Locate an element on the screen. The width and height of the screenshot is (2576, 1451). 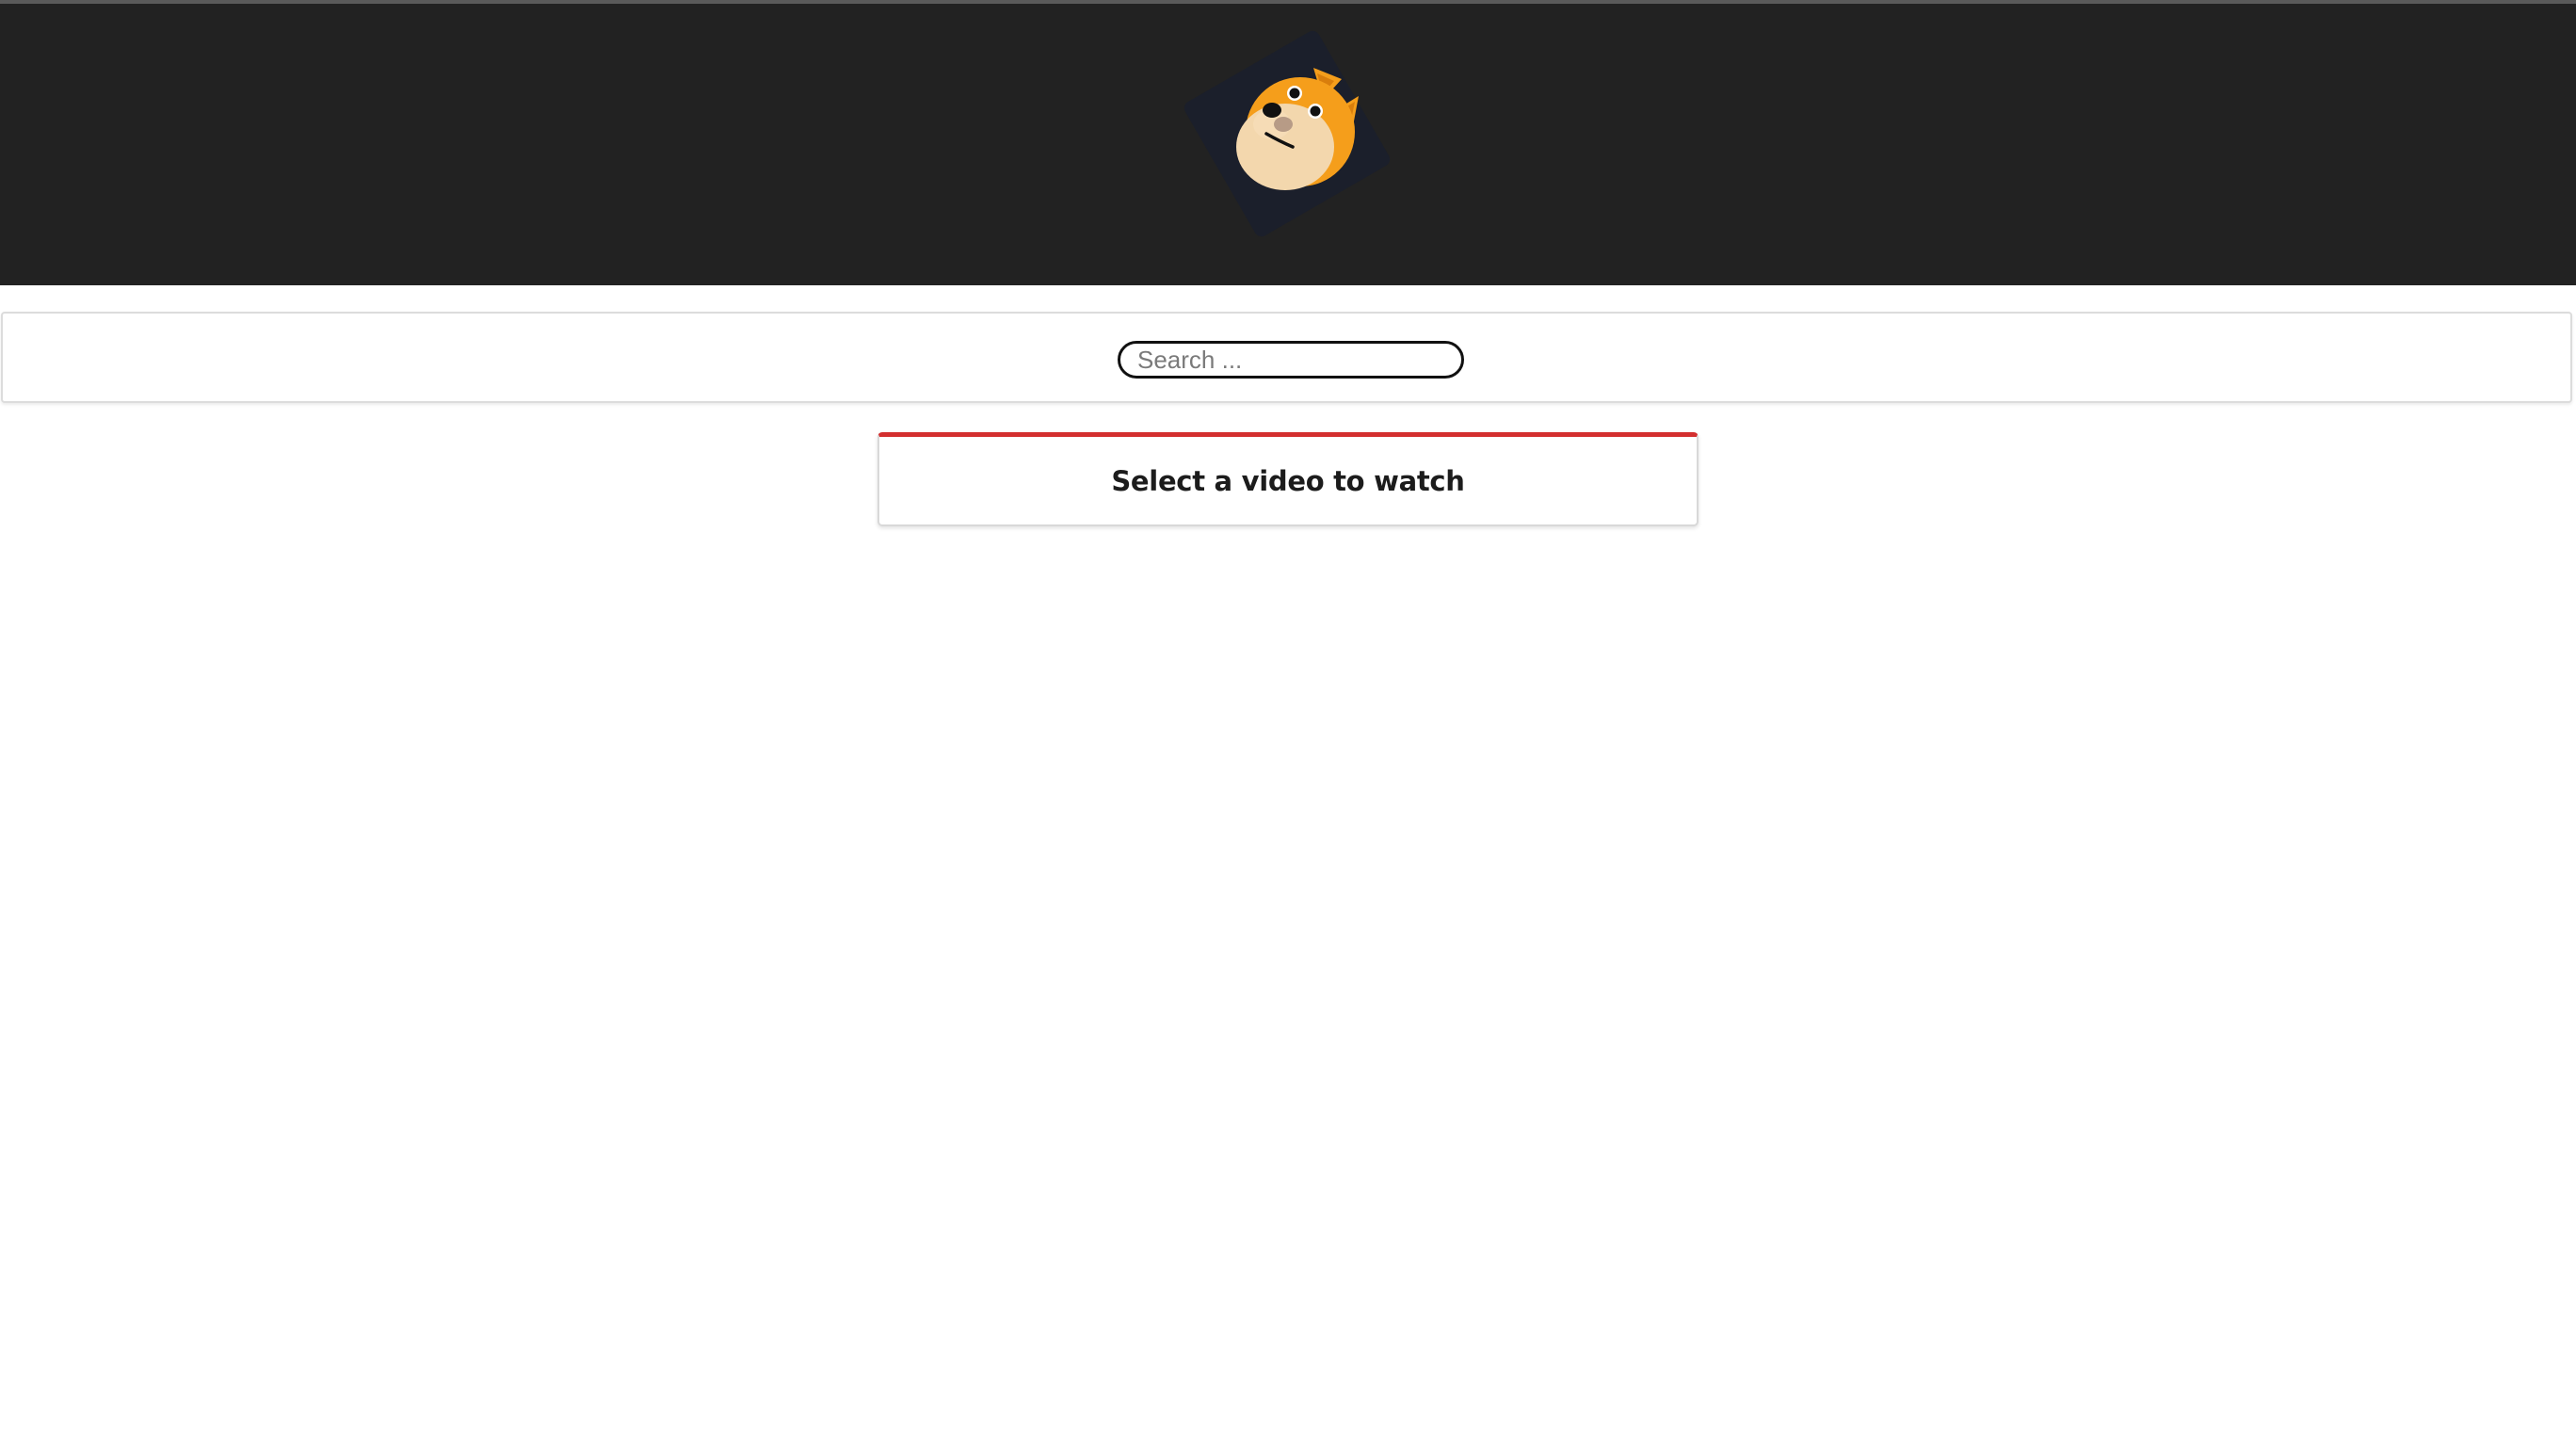
doge-logo-icon is located at coordinates (1287, 134).